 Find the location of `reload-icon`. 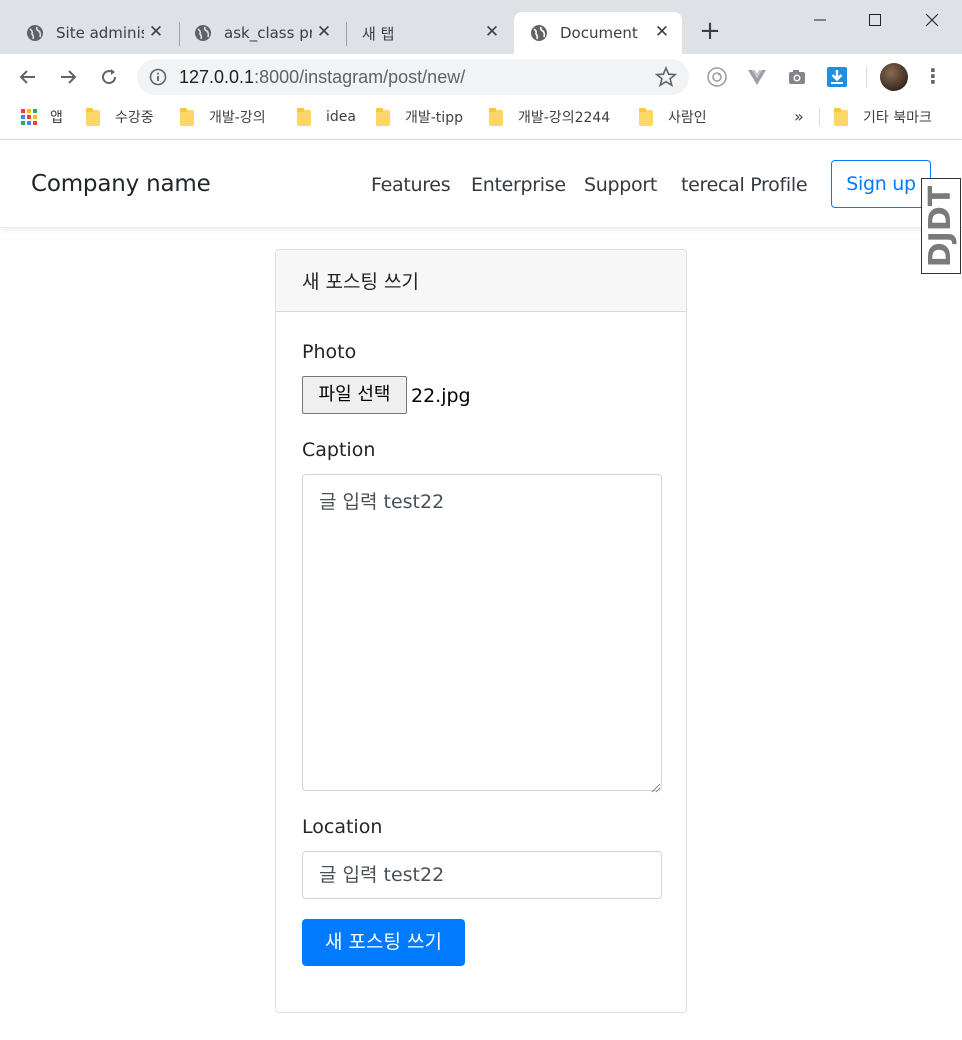

reload-icon is located at coordinates (109, 77).